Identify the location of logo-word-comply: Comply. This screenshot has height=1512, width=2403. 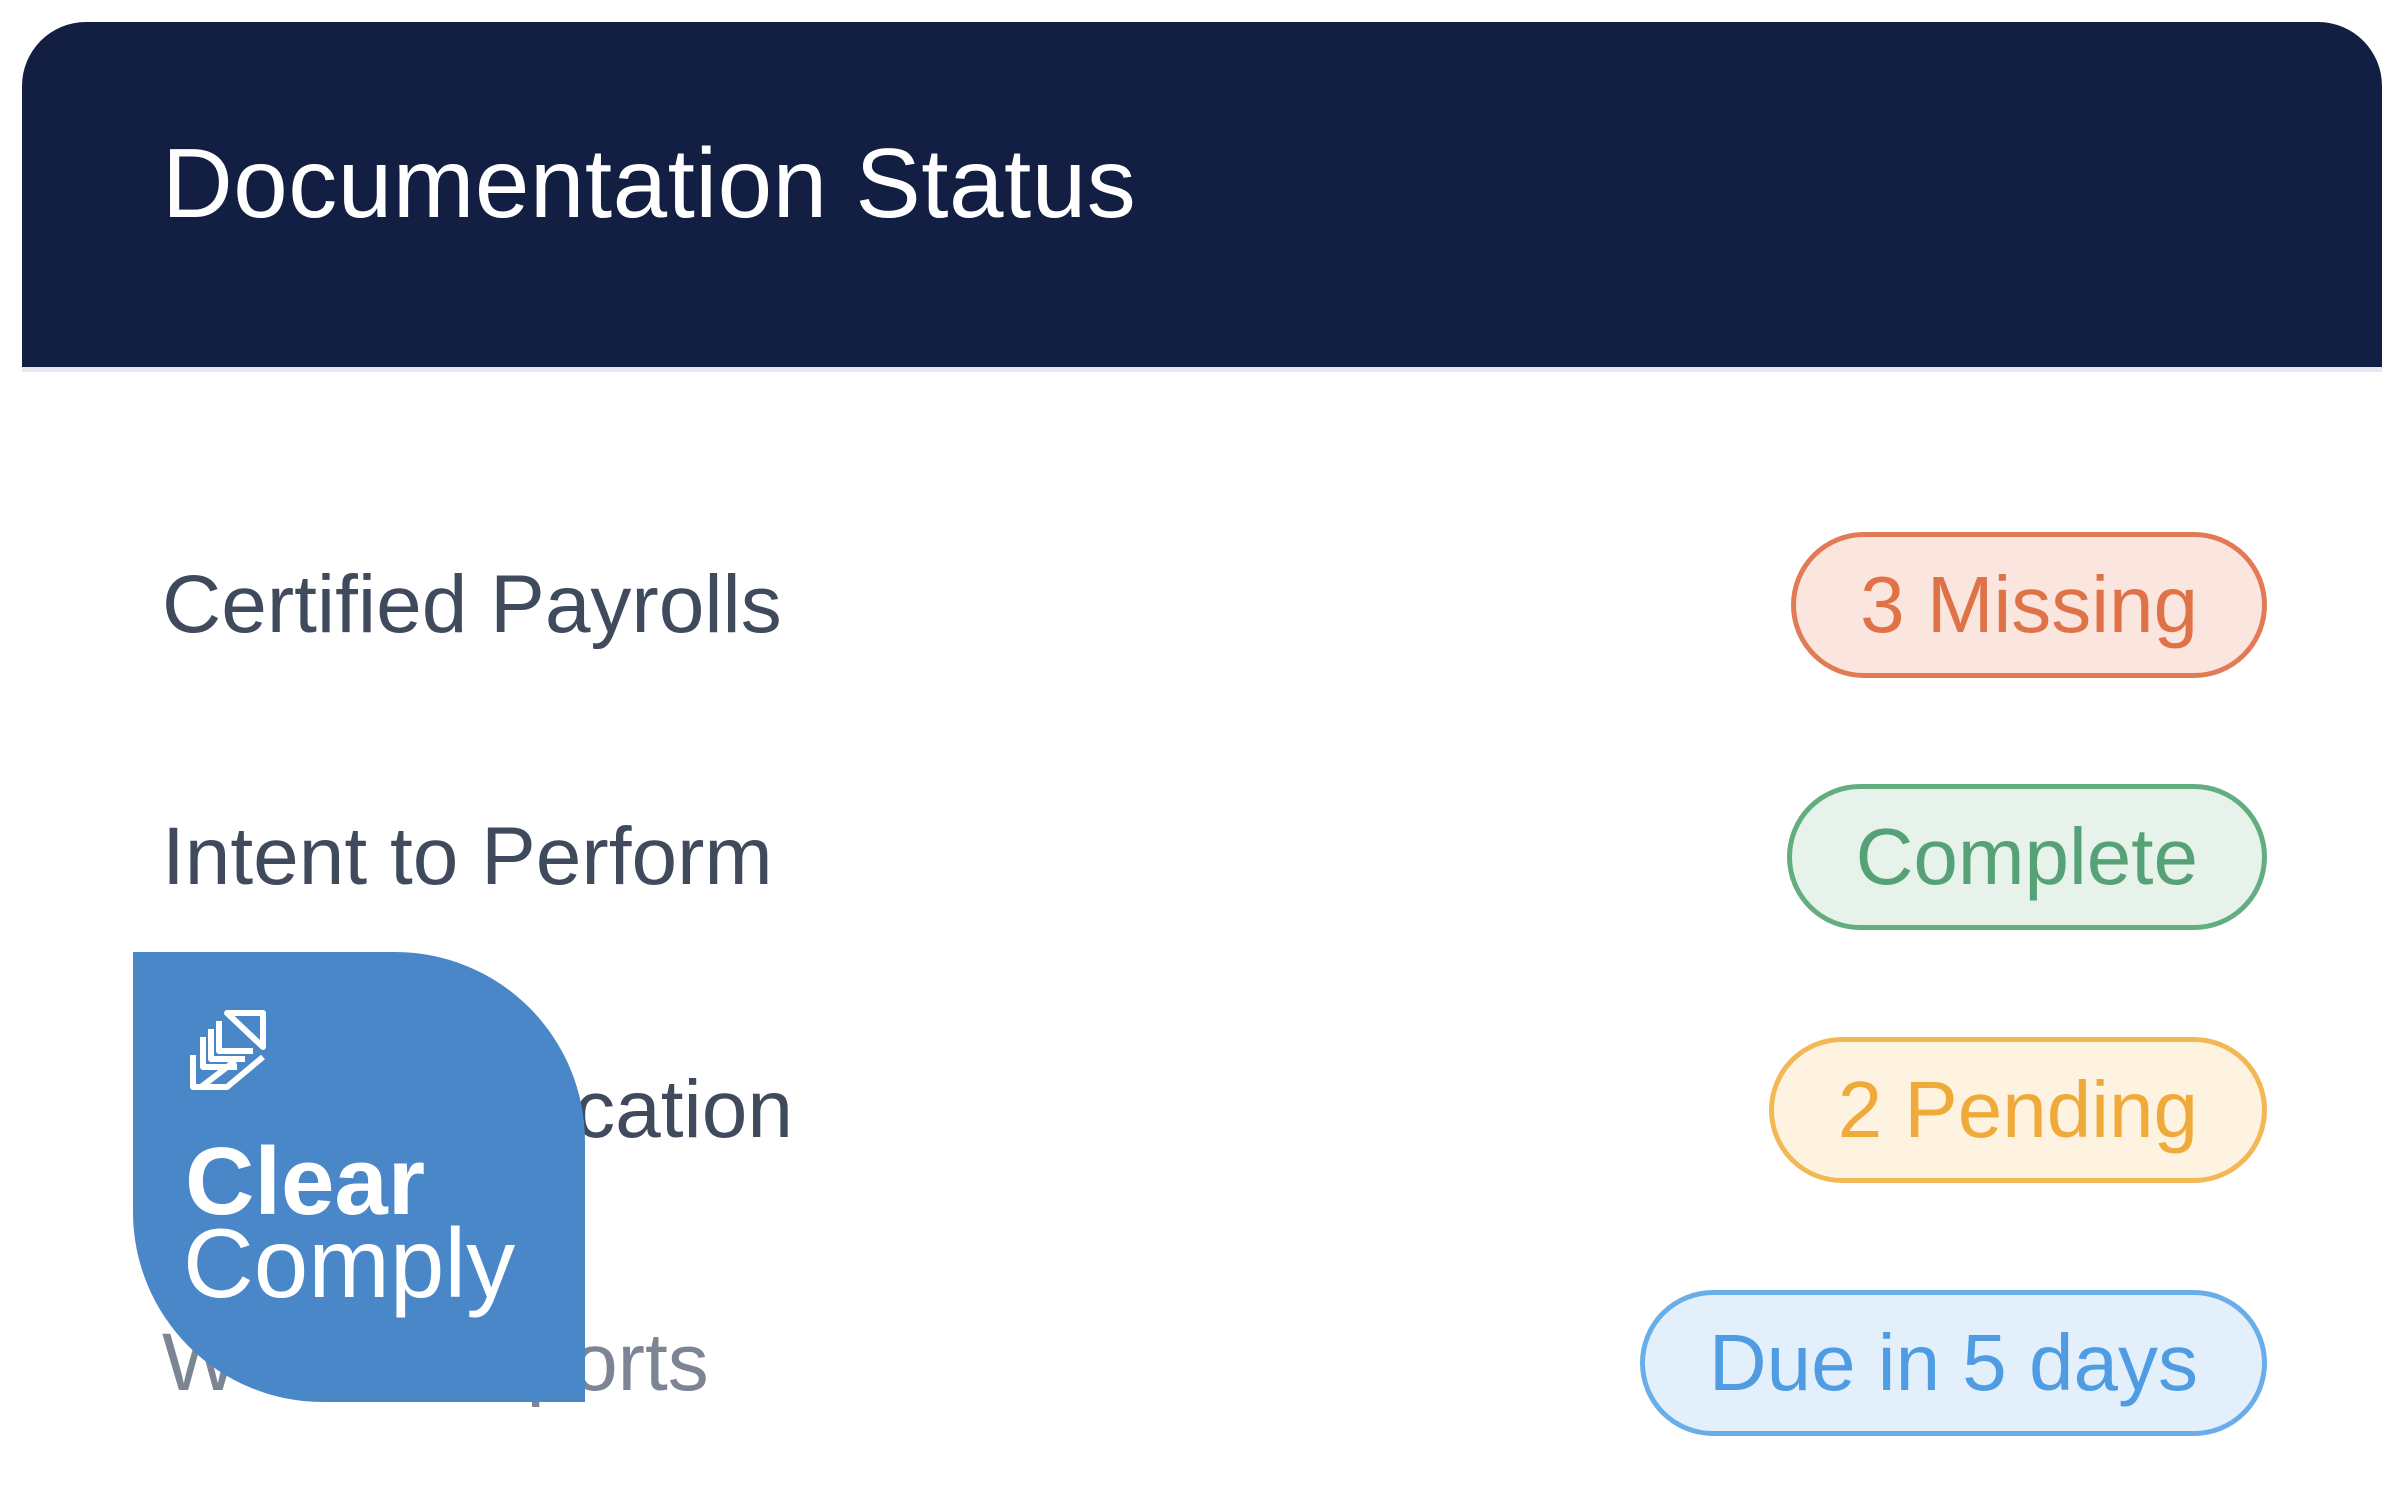
(349, 1263).